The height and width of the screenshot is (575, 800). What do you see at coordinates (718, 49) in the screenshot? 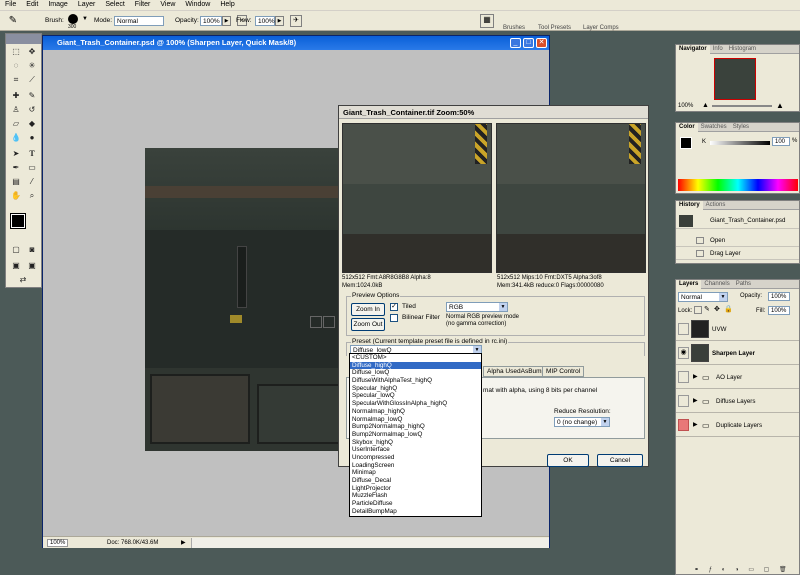
I see `tab-info: Info` at bounding box center [718, 49].